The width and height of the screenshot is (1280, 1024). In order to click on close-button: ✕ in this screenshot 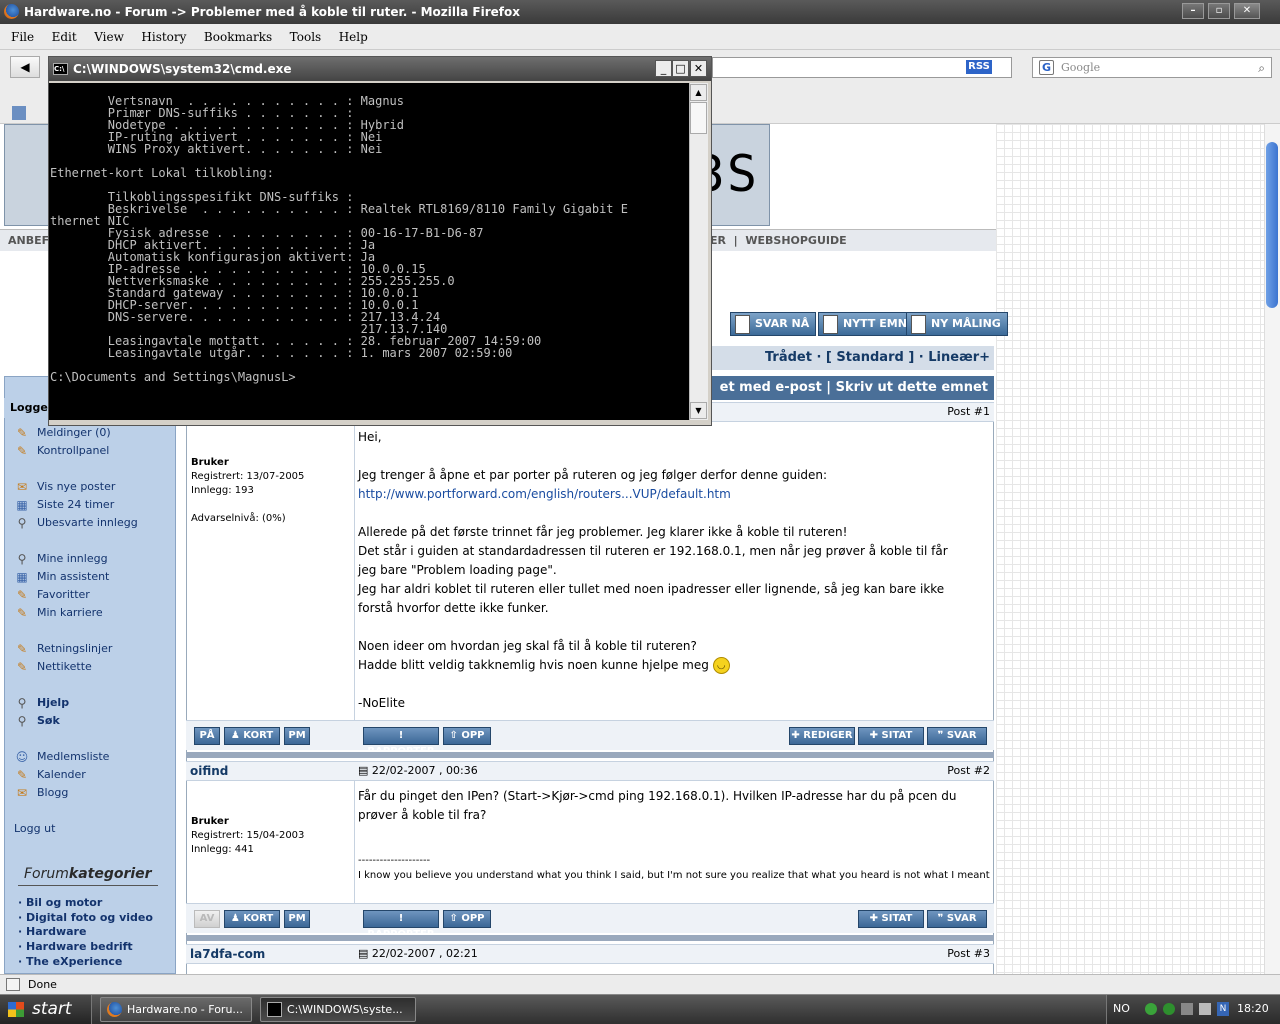, I will do `click(1247, 11)`.